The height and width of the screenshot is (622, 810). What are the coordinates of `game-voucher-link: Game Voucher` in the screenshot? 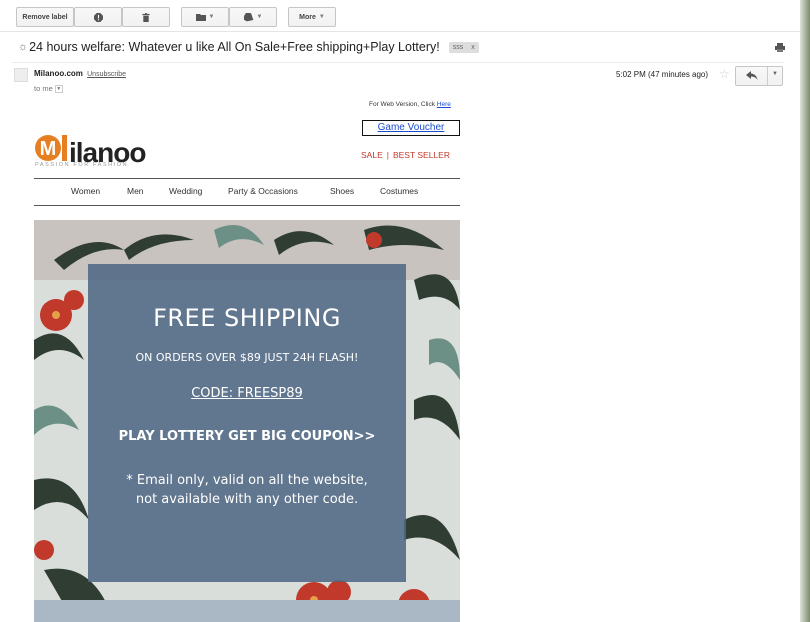 It's located at (411, 128).